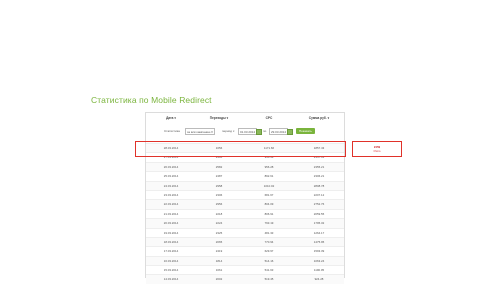 The height and width of the screenshot is (284, 500). What do you see at coordinates (219, 166) in the screenshot?
I see `table-cell: 2582` at bounding box center [219, 166].